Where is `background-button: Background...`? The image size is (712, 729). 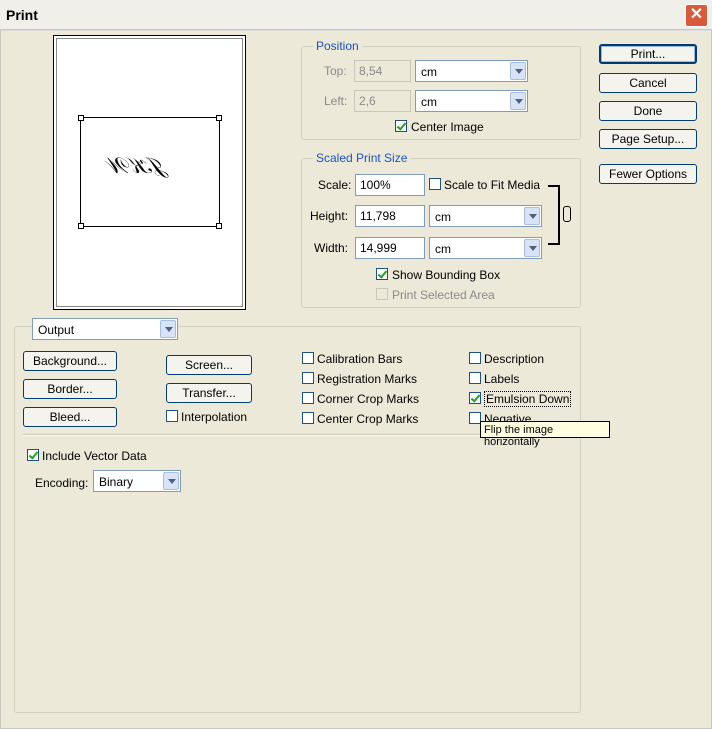
background-button: Background... is located at coordinates (70, 361).